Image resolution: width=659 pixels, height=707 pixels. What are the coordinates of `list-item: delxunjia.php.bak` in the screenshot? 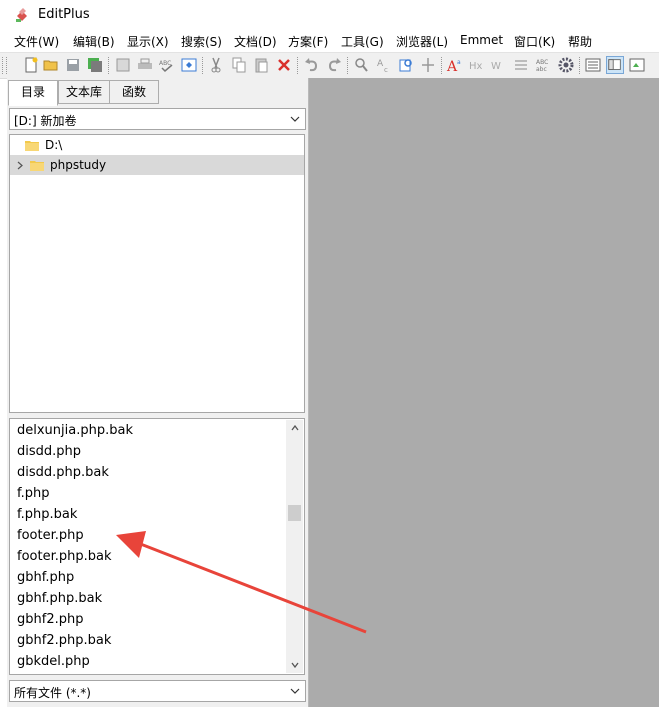 It's located at (75, 430).